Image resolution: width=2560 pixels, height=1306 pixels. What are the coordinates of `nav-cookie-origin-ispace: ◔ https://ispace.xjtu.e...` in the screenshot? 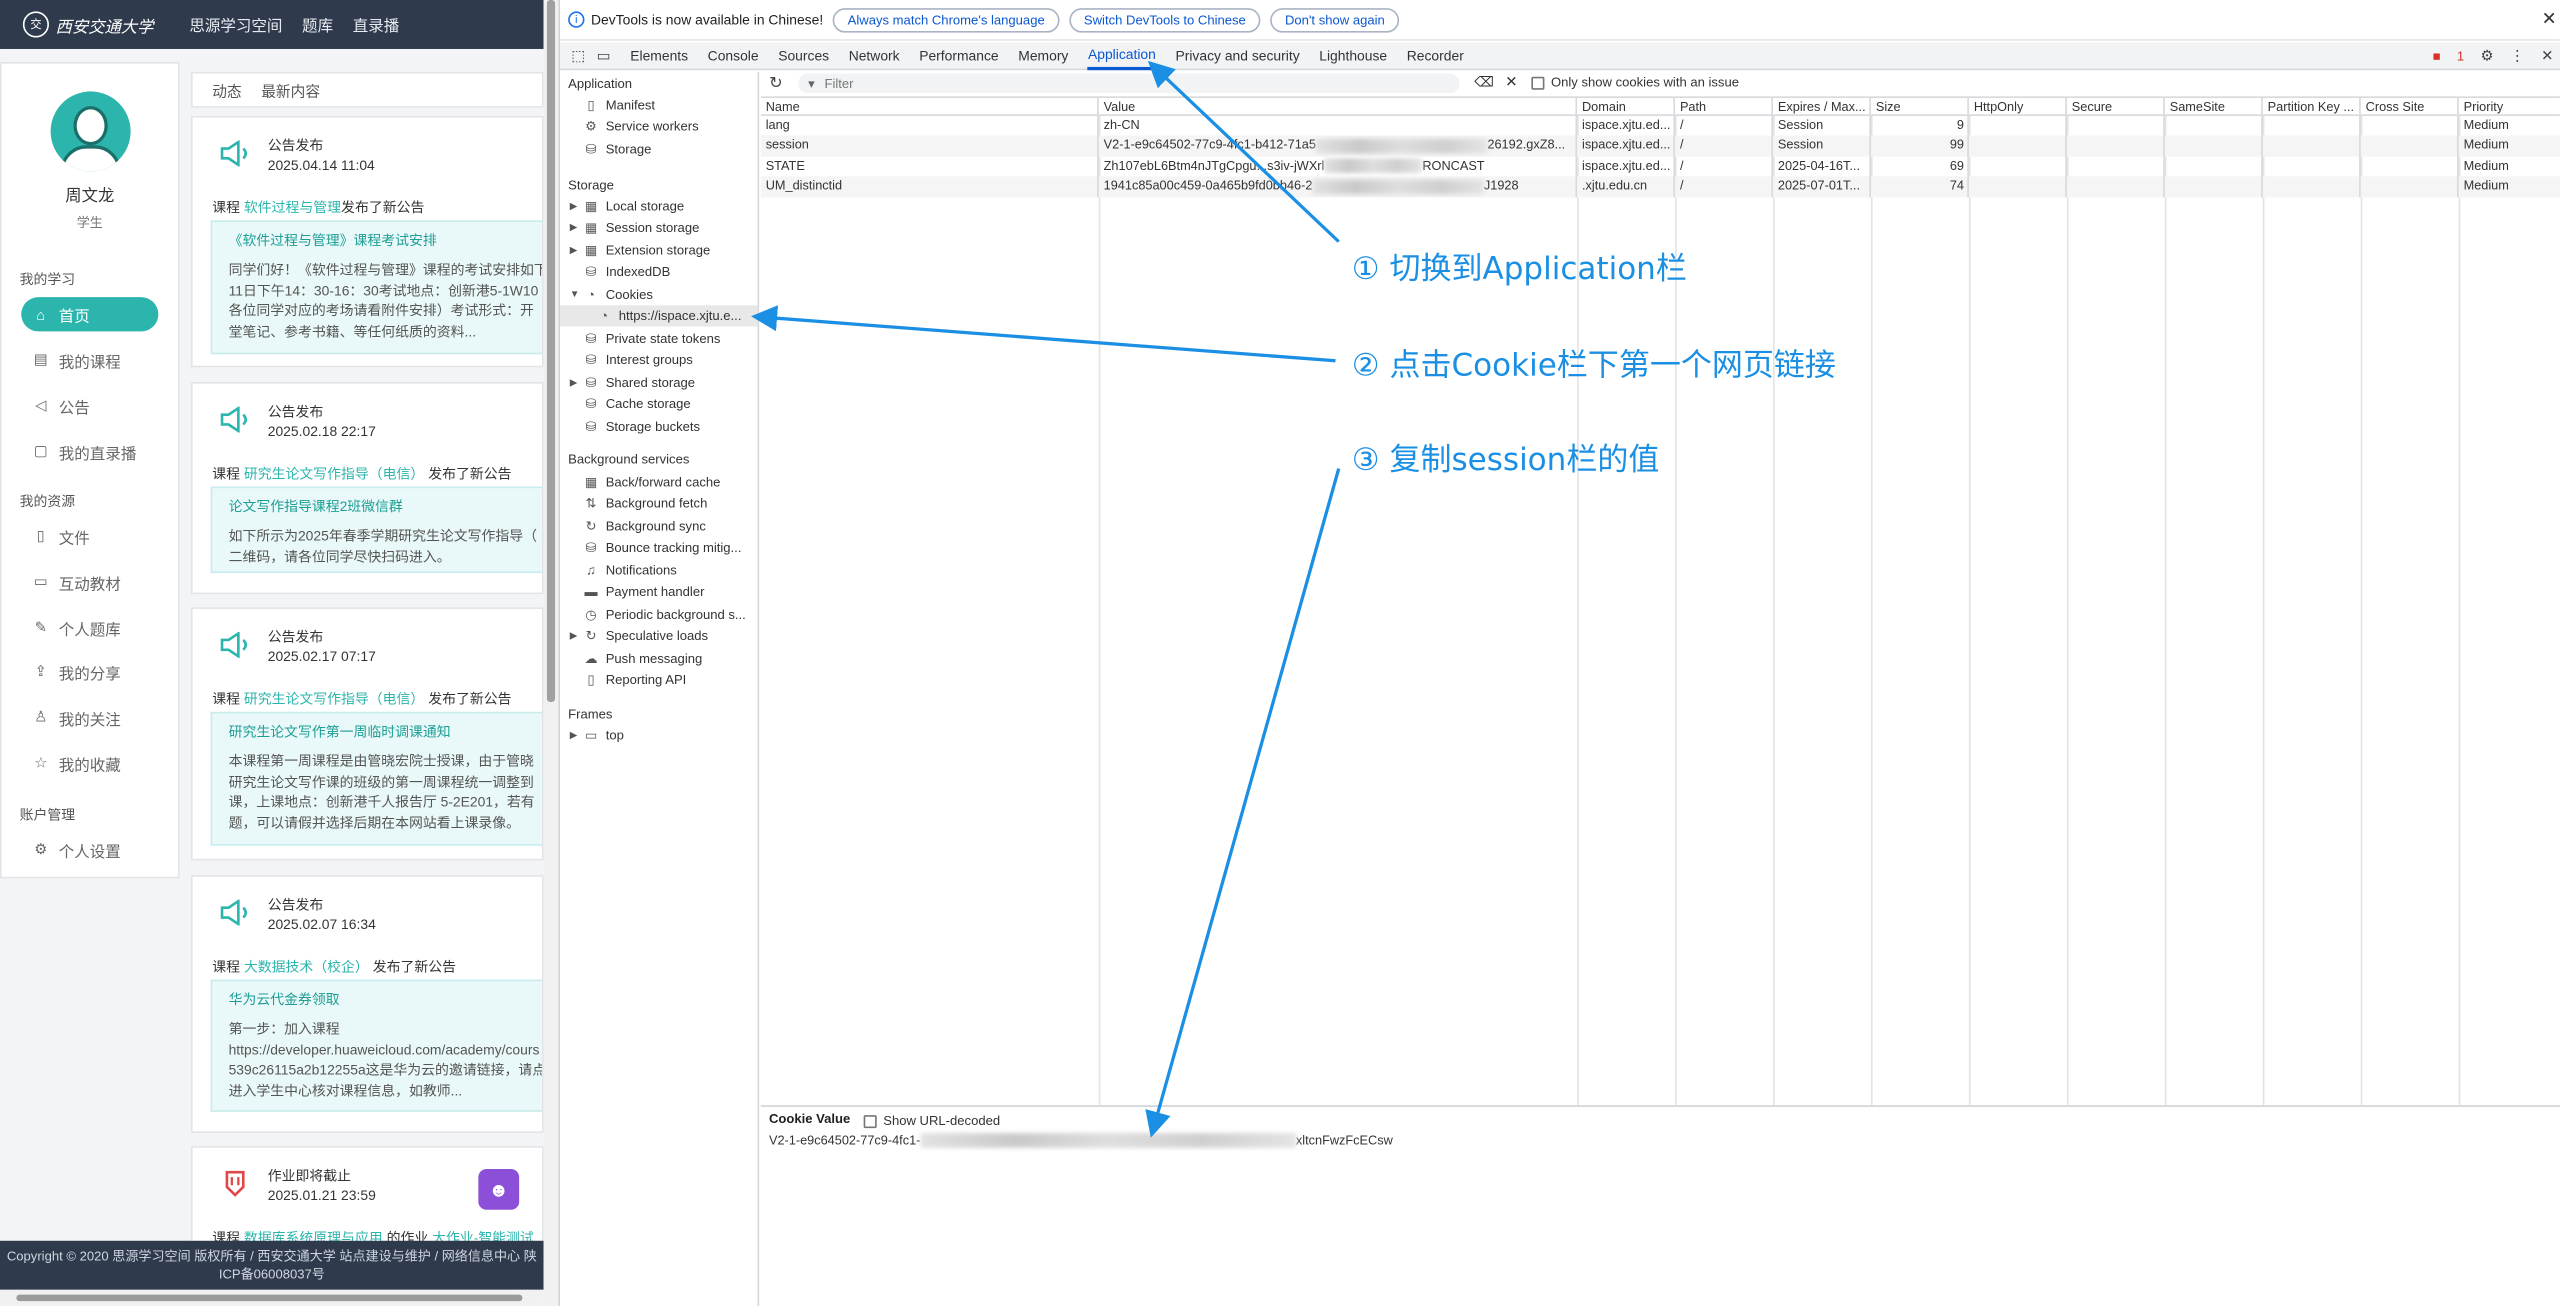 It's located at (658, 316).